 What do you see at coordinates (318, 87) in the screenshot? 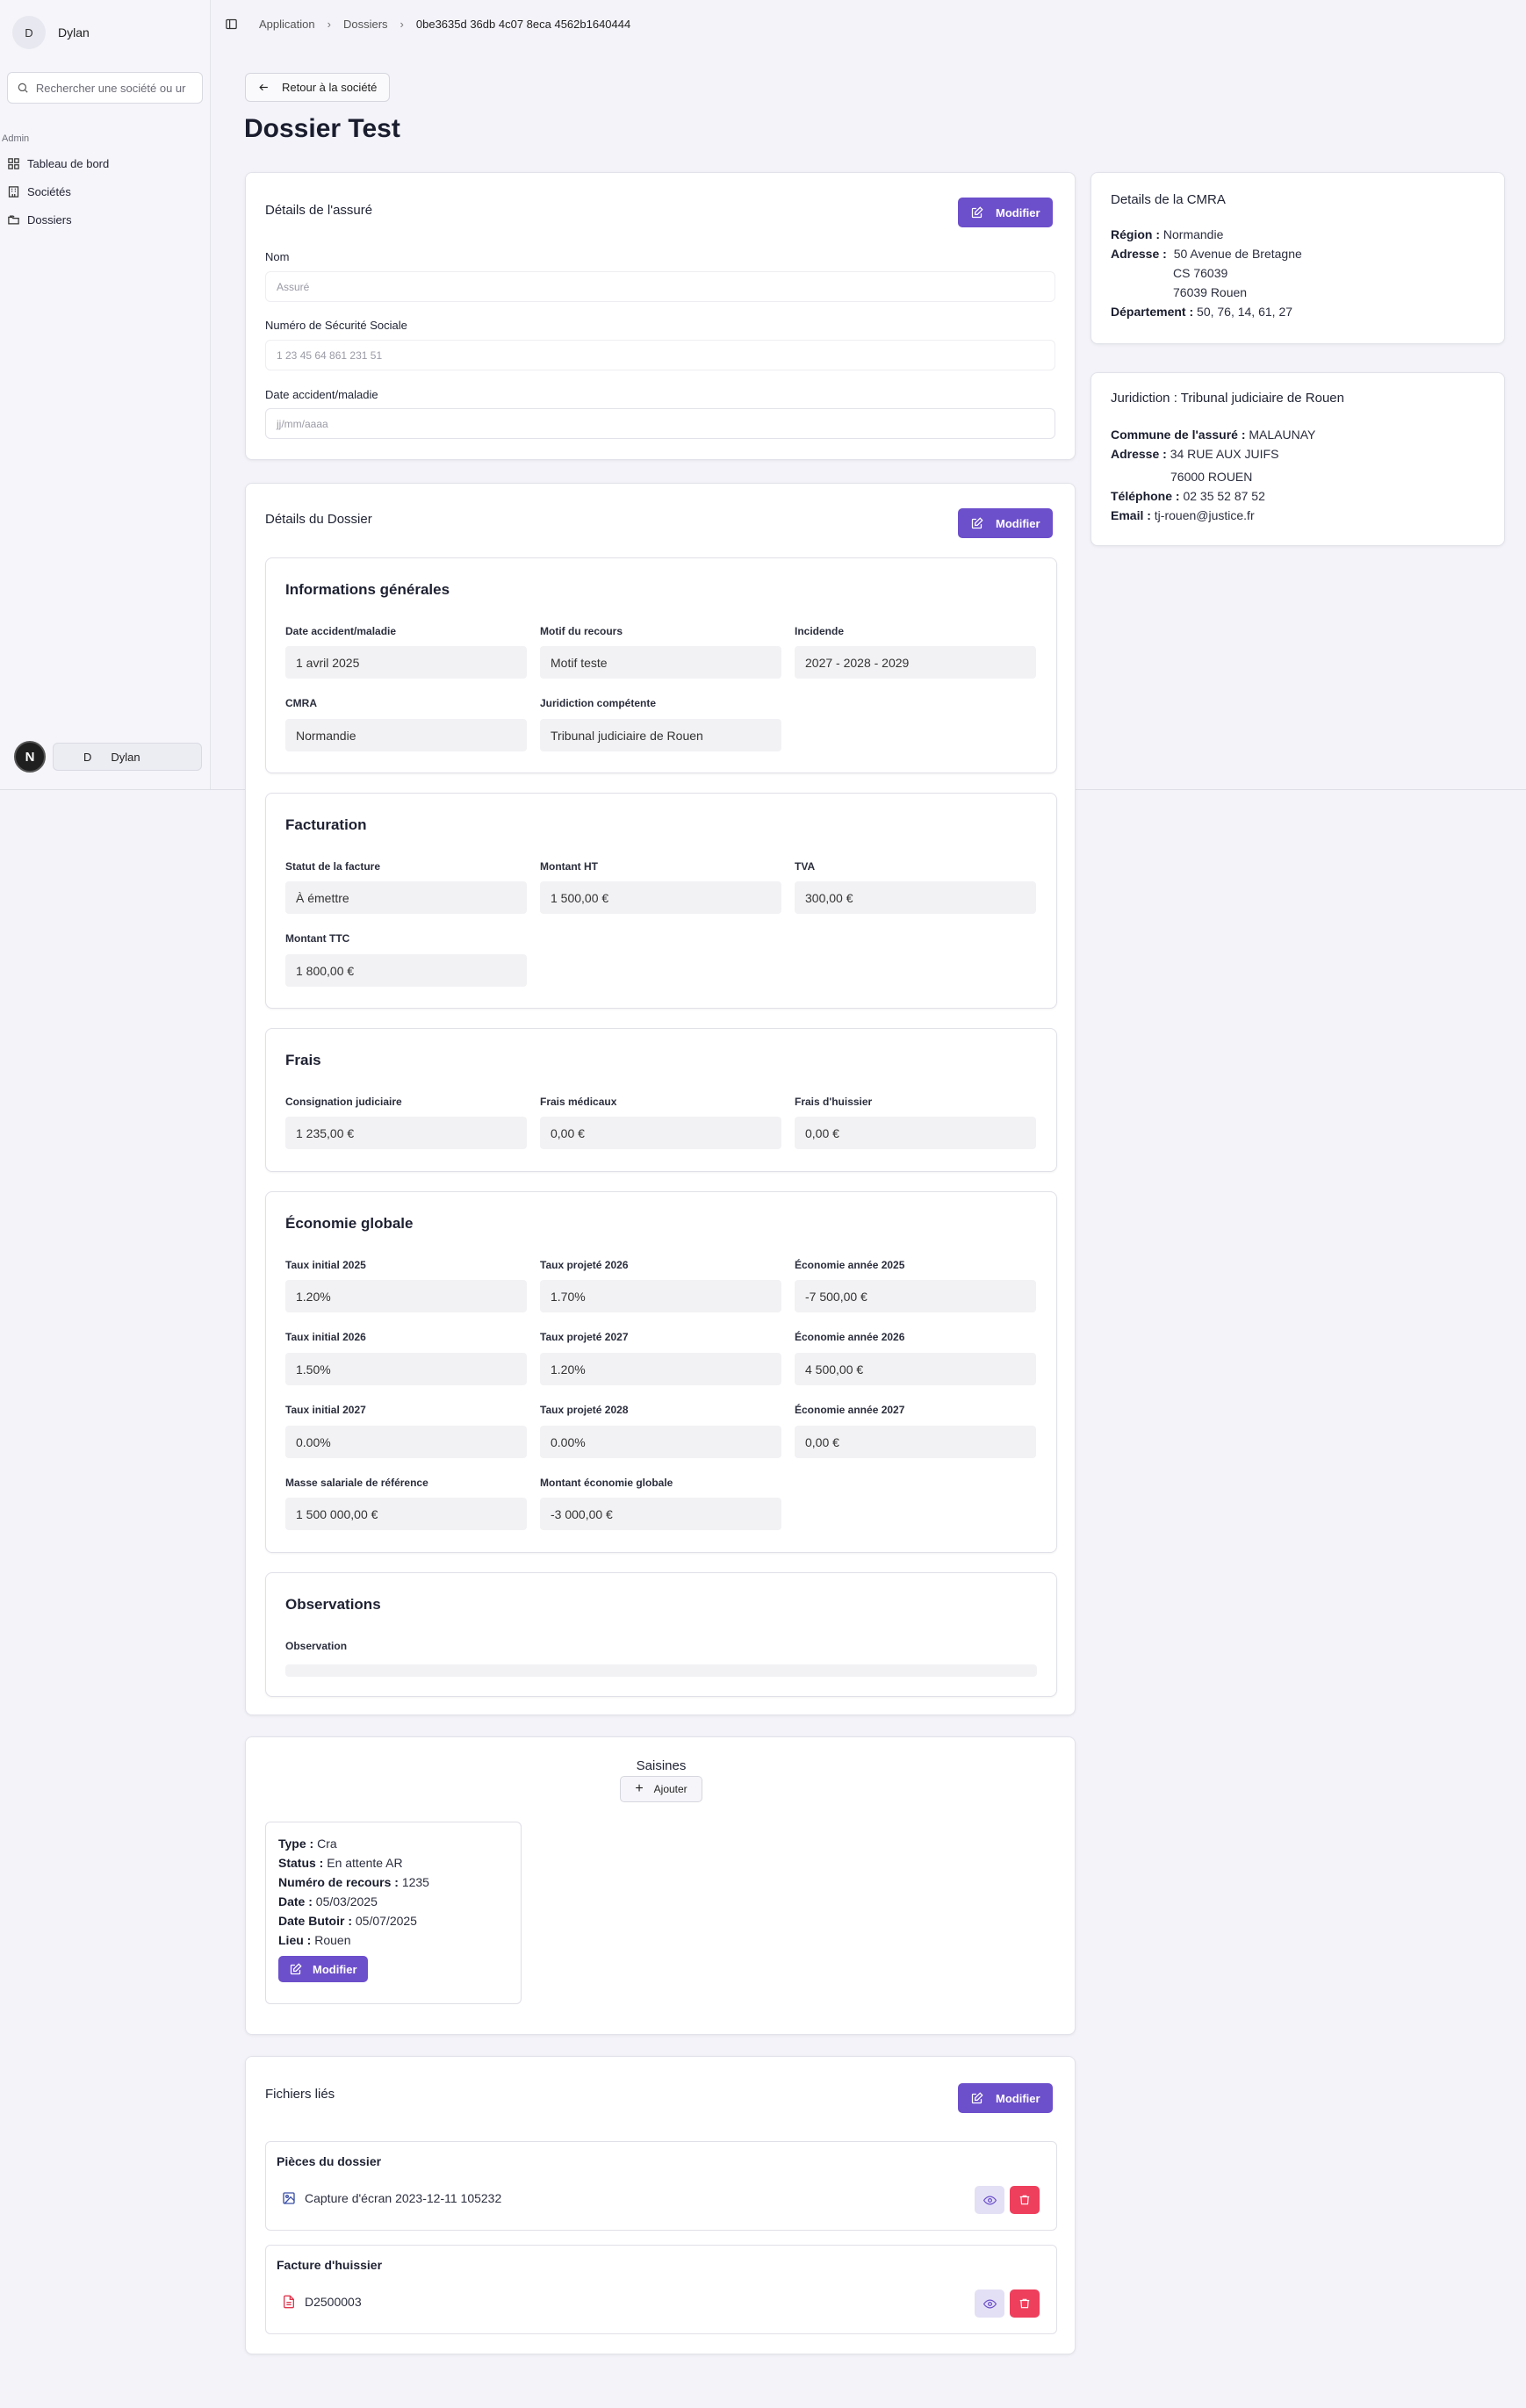
I see `back-button: Retour à la société` at bounding box center [318, 87].